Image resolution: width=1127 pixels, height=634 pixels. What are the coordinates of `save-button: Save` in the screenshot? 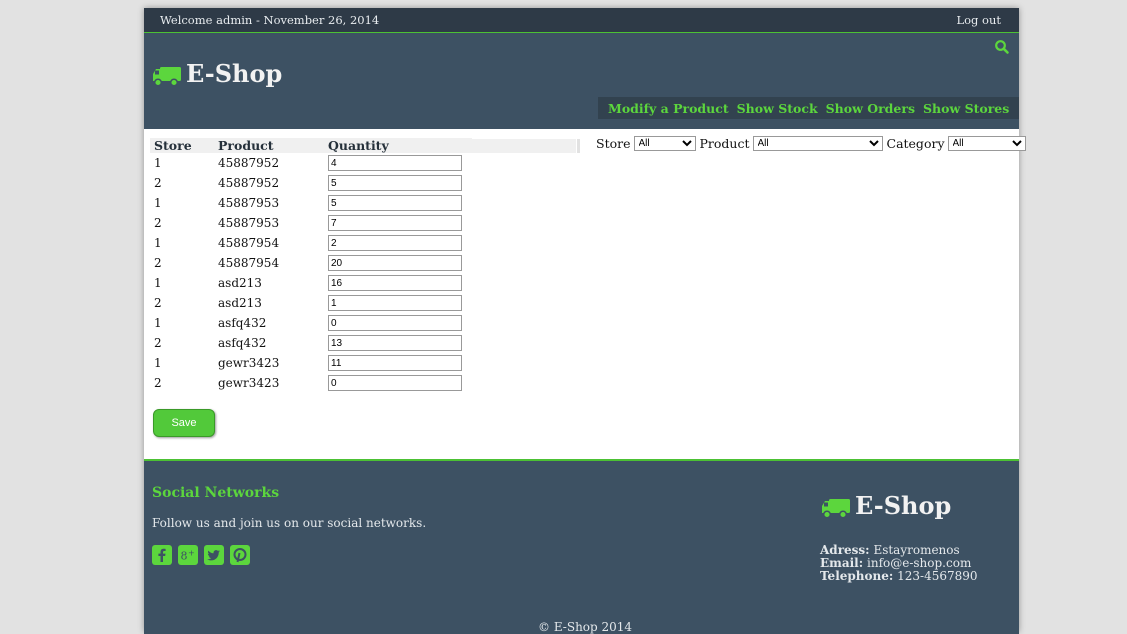 It's located at (184, 423).